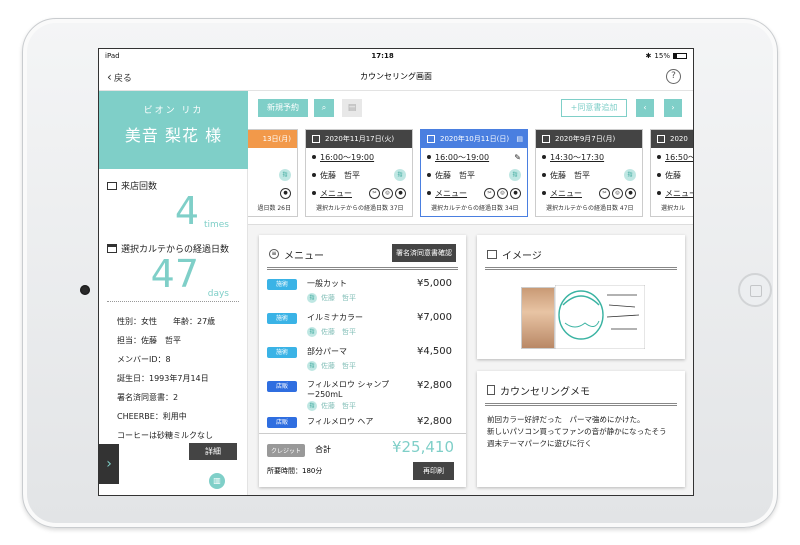 The height and width of the screenshot is (545, 800). Describe the element at coordinates (519, 139) in the screenshot. I see `document-icon: ▤` at that location.